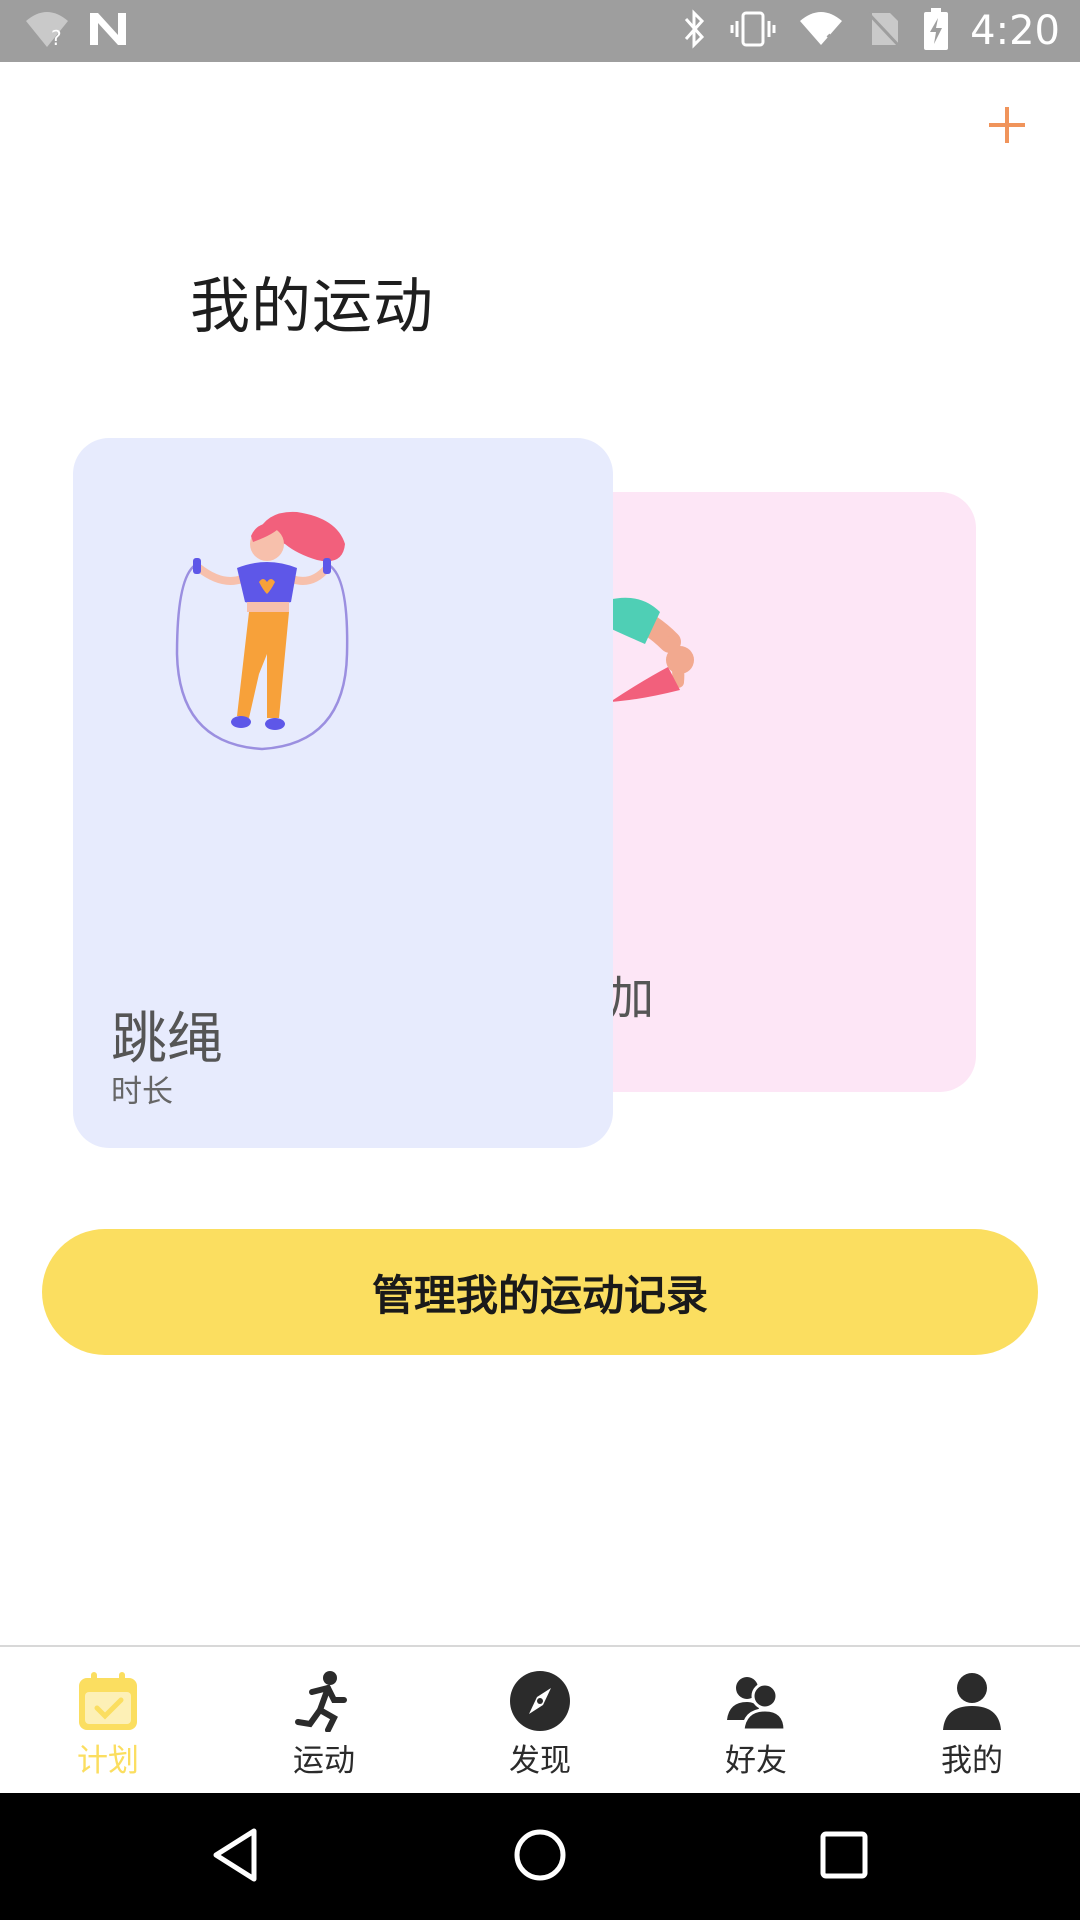  I want to click on nav-label: 运动, so click(324, 1761).